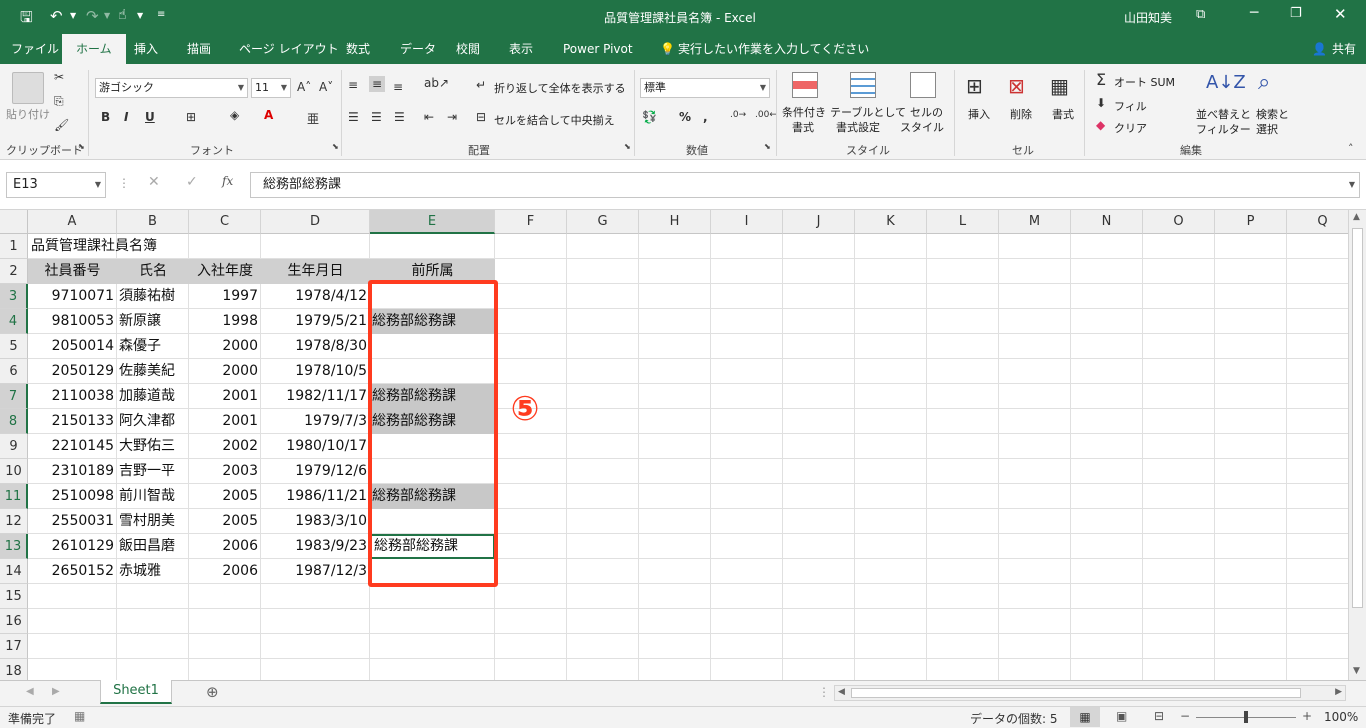 The image size is (1366, 728). I want to click on tab-review: 校閲, so click(468, 49).